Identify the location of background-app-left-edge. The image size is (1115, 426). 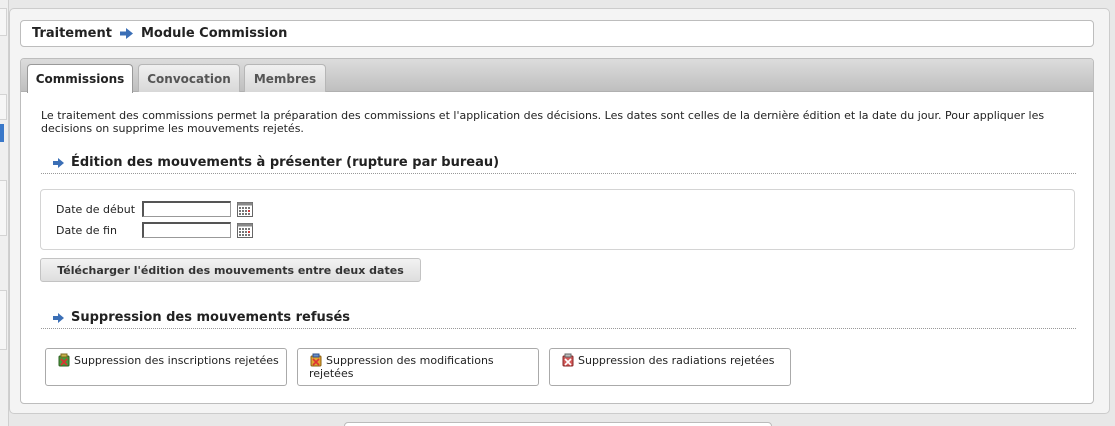
(4, 213).